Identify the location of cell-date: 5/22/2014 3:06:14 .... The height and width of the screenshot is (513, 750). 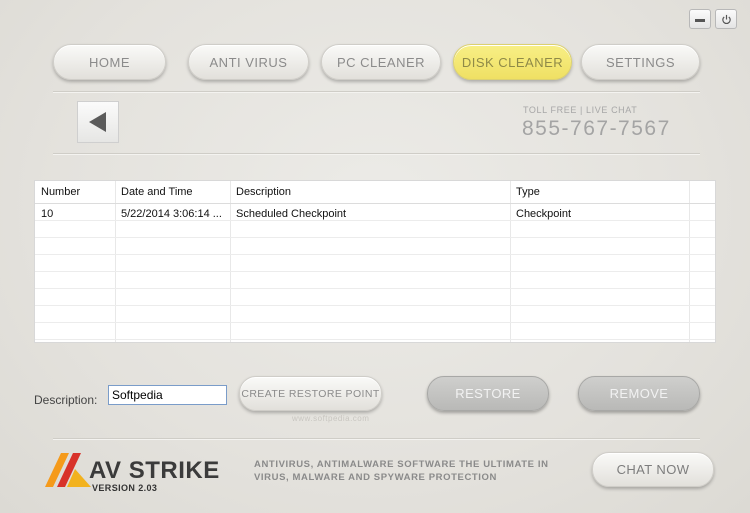
(171, 214).